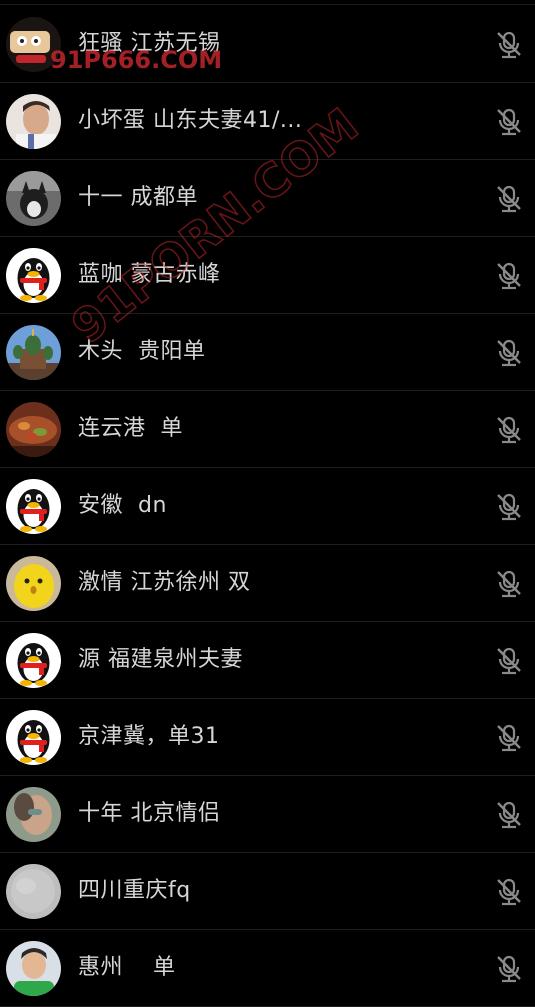 This screenshot has width=535, height=1007. I want to click on member-row: 四川重庆fq, so click(267, 891).